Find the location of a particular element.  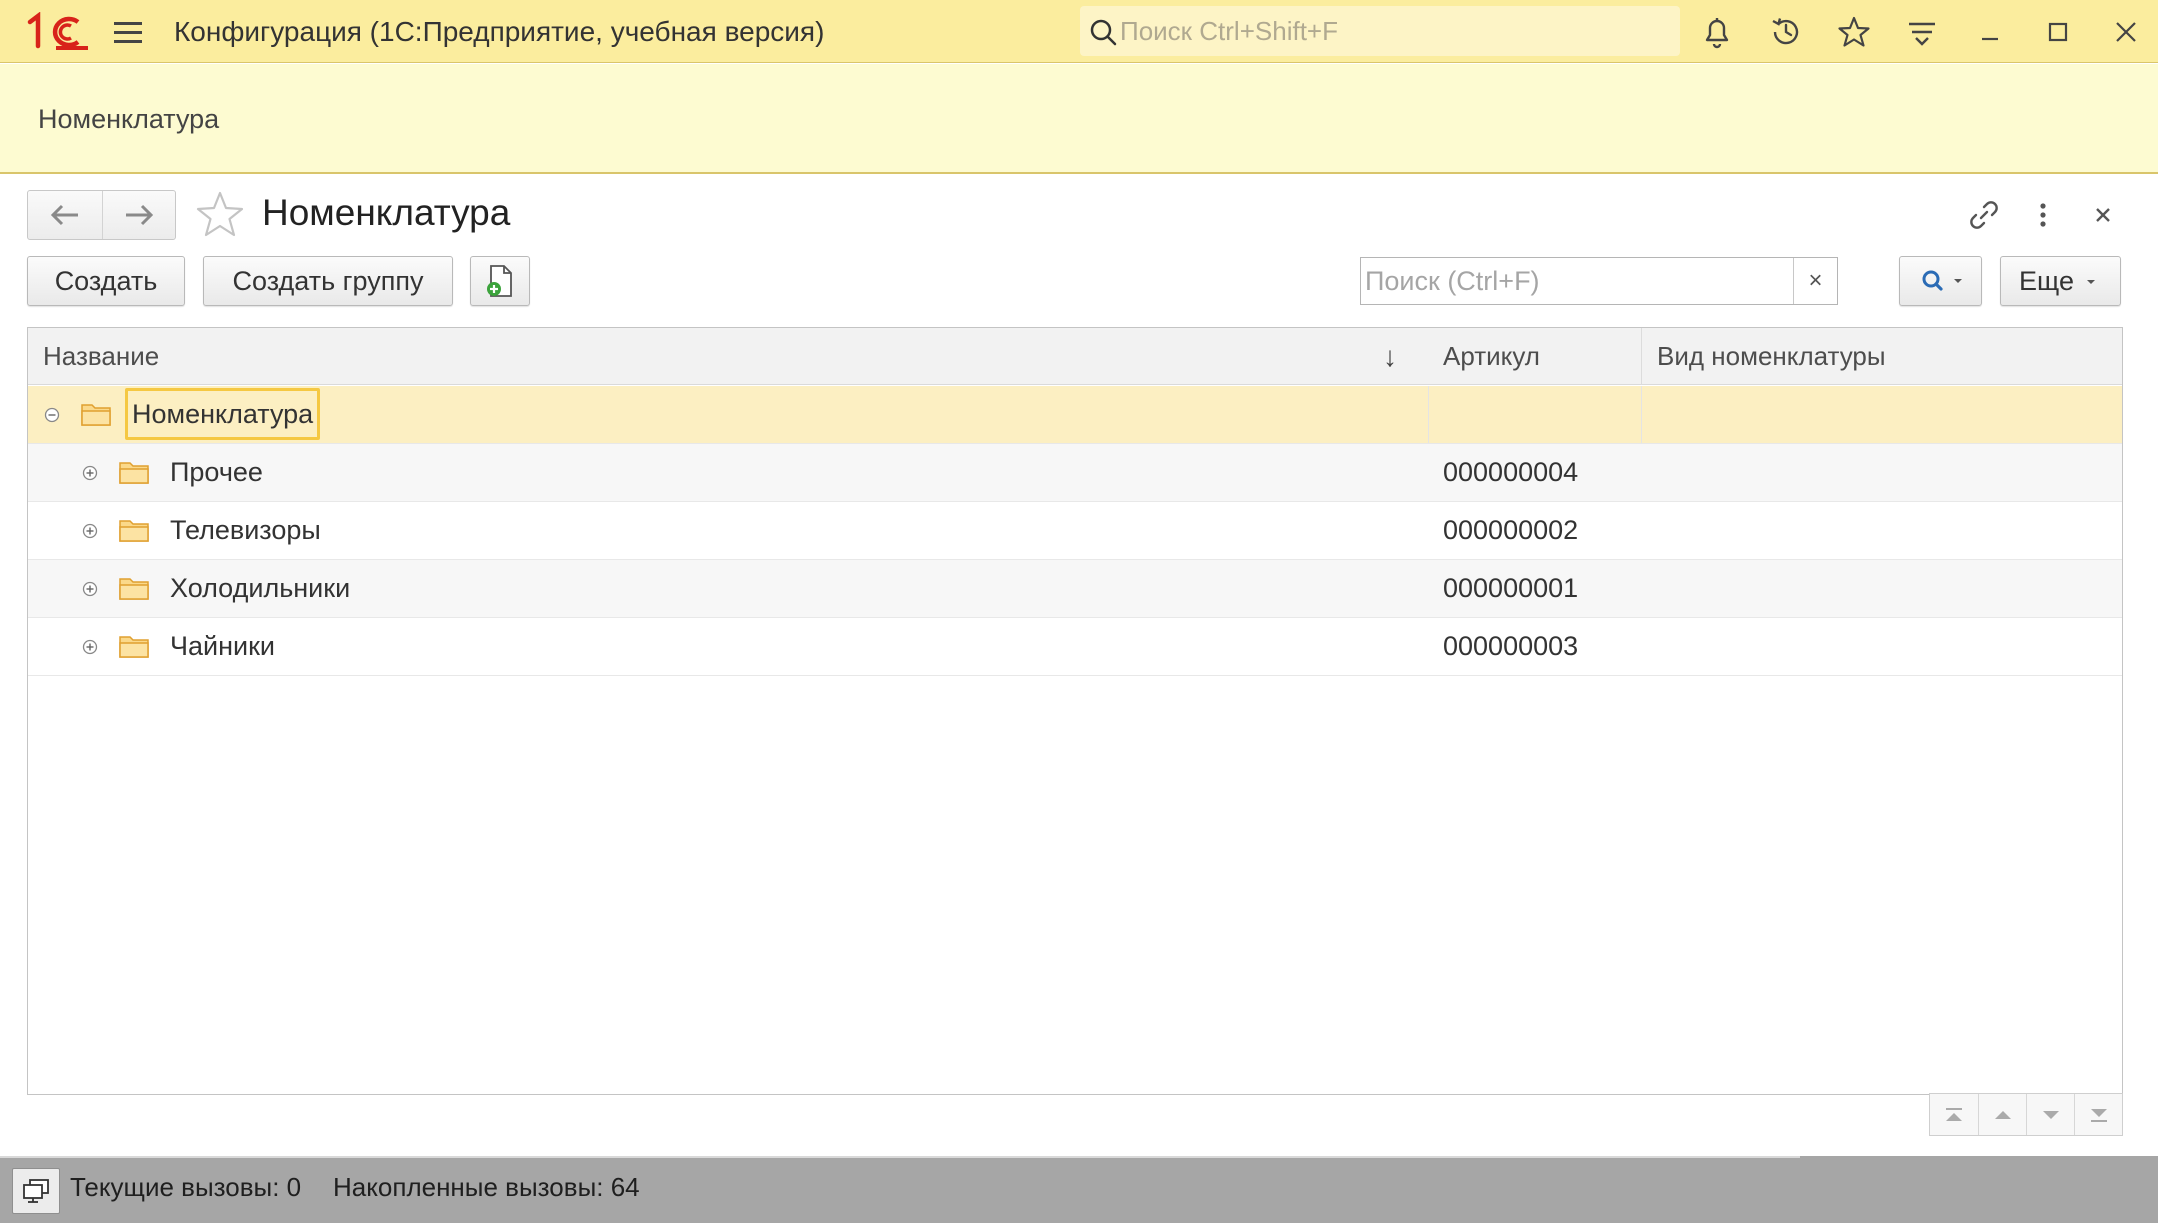

column-name-label: Название is located at coordinates (101, 356).